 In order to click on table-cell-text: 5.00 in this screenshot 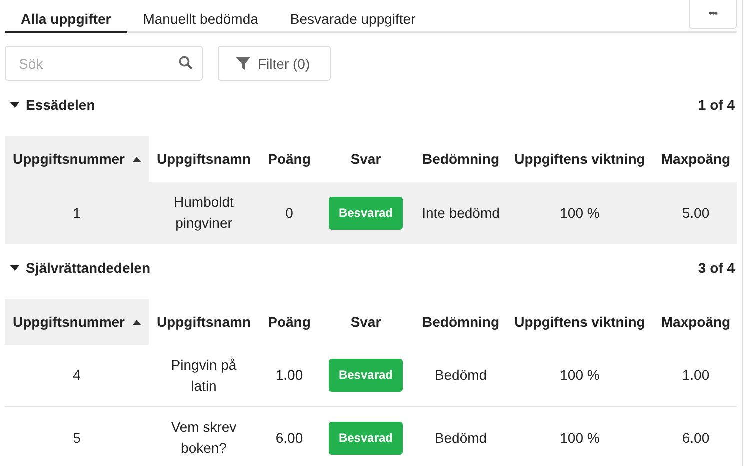, I will do `click(696, 213)`.